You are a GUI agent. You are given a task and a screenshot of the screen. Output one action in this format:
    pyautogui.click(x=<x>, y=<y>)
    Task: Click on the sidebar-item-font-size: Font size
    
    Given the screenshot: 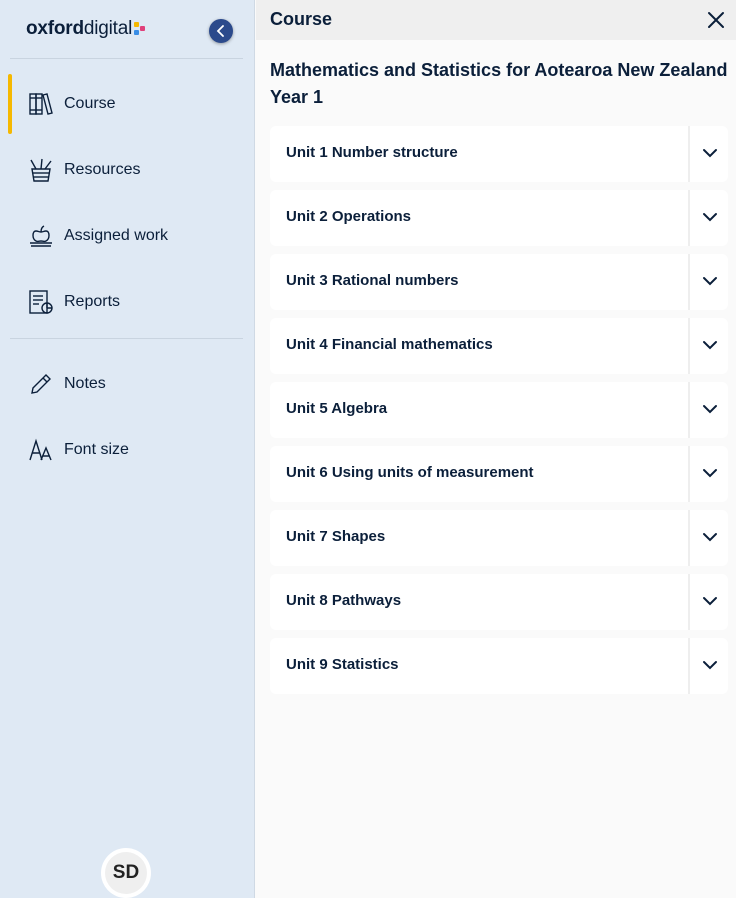 What is the action you would take?
    pyautogui.click(x=125, y=450)
    